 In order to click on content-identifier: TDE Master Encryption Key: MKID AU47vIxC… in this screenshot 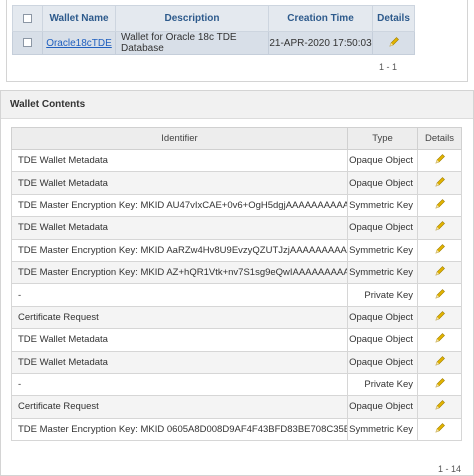, I will do `click(179, 205)`.